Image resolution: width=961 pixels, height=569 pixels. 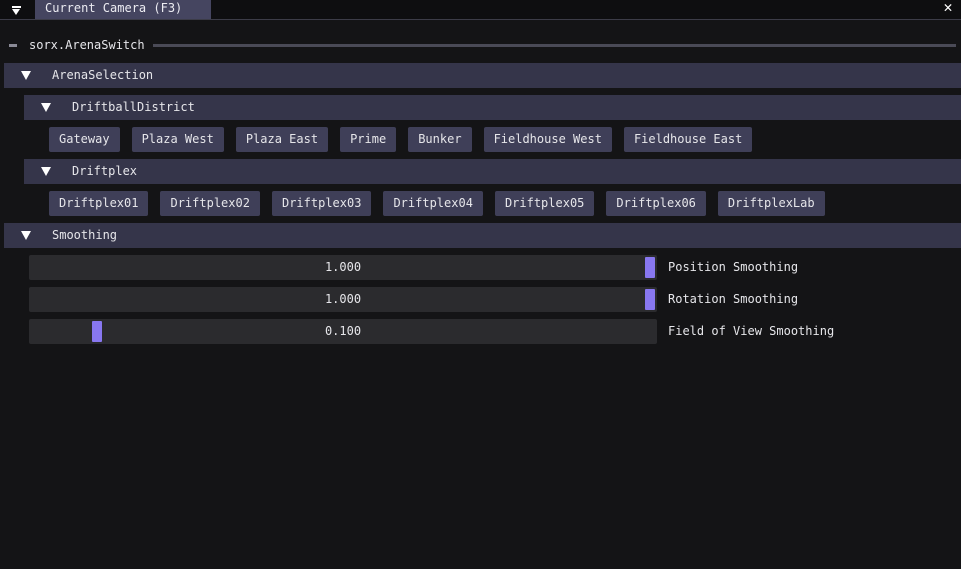 I want to click on slider-label: Position Smoothing, so click(x=733, y=267).